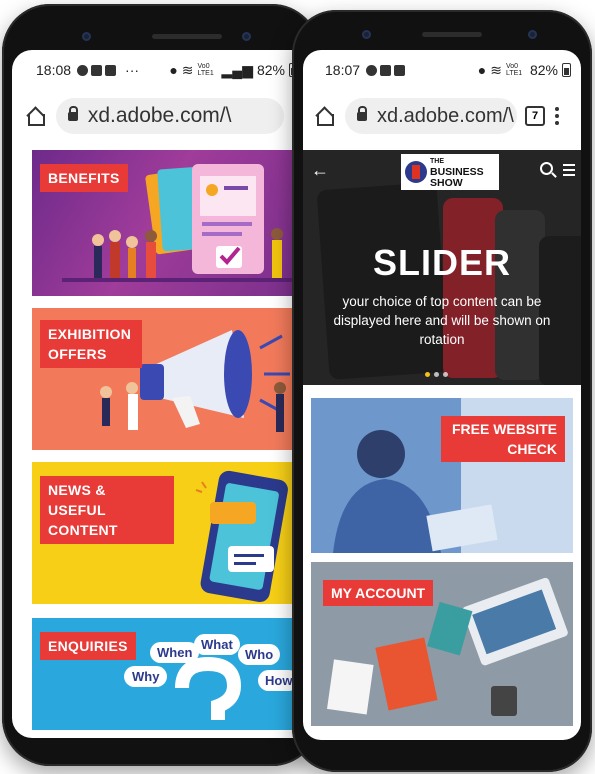 Image resolution: width=595 pixels, height=774 pixels. I want to click on back-arrow-icon: ←, so click(320, 170).